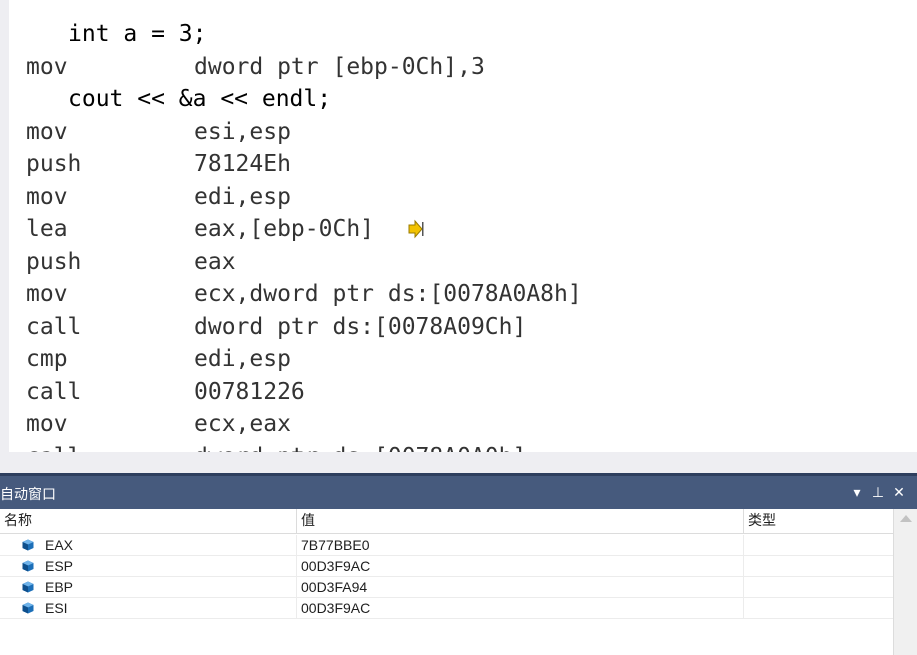 The height and width of the screenshot is (655, 917). Describe the element at coordinates (905, 582) in the screenshot. I see `autos-vertical-scrollbar` at that location.